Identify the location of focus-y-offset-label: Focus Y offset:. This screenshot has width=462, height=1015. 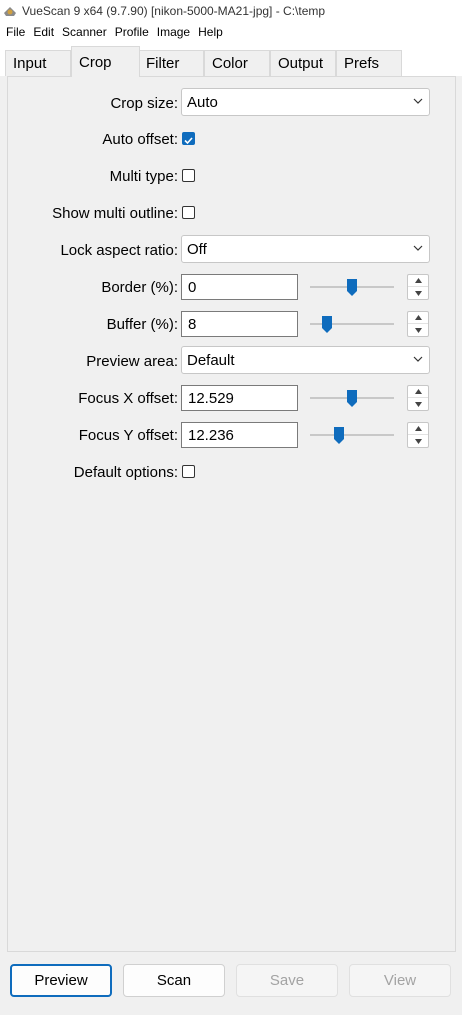
(128, 435).